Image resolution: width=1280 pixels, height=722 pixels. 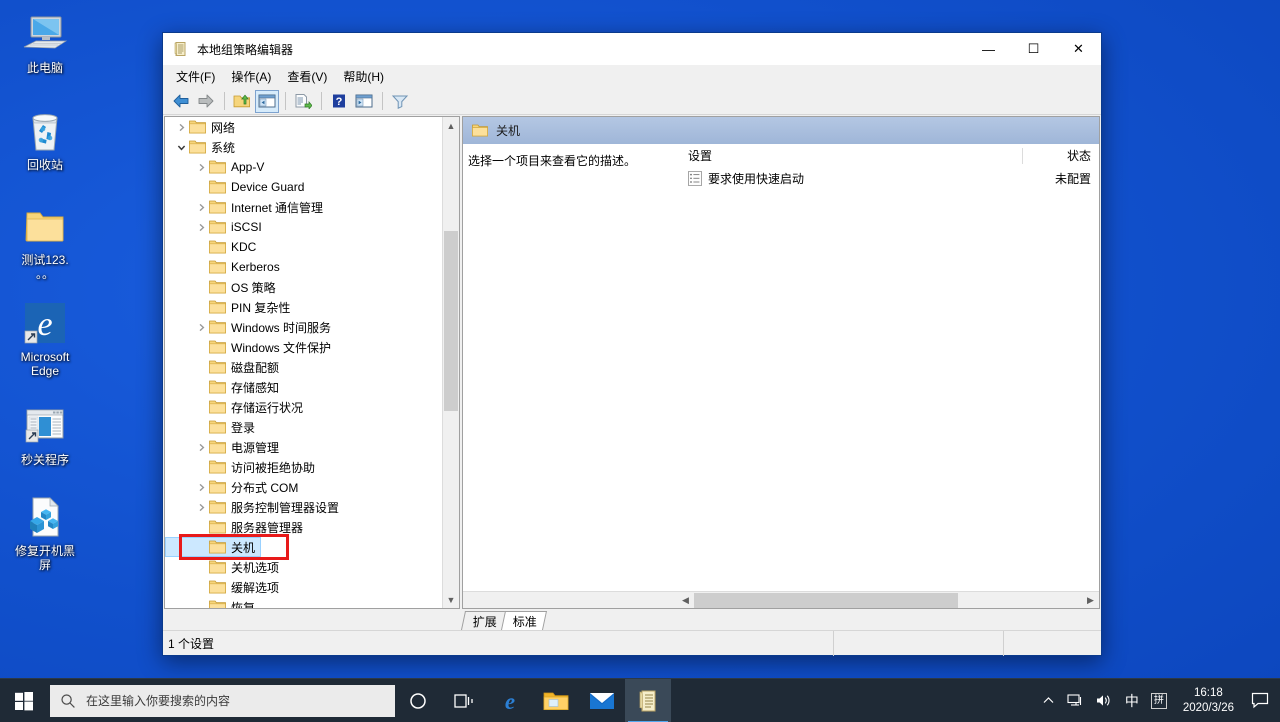 What do you see at coordinates (303, 407) in the screenshot?
I see `tree-item: 存储运行状况` at bounding box center [303, 407].